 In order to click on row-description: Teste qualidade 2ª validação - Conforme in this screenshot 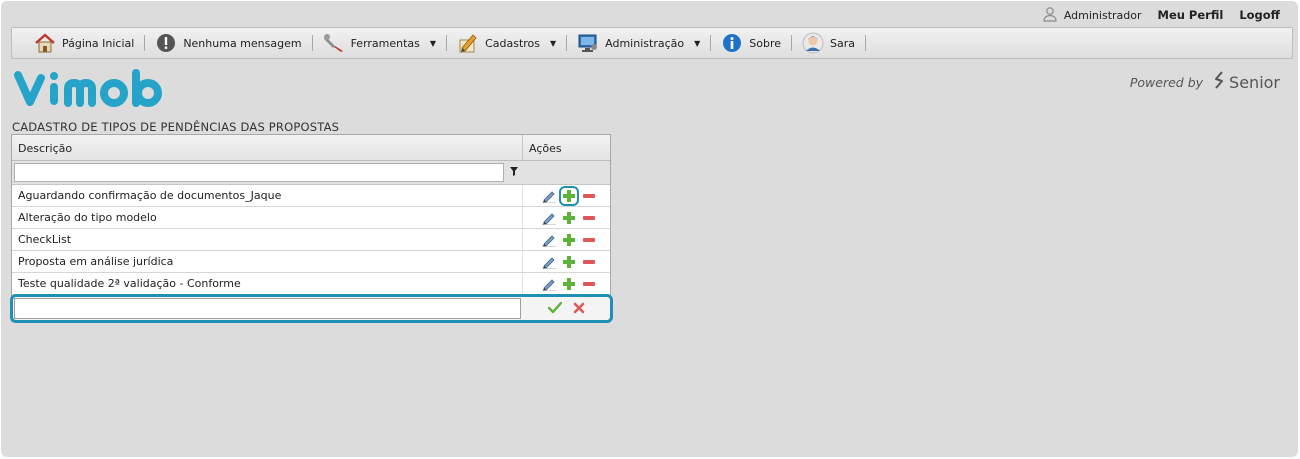, I will do `click(267, 283)`.